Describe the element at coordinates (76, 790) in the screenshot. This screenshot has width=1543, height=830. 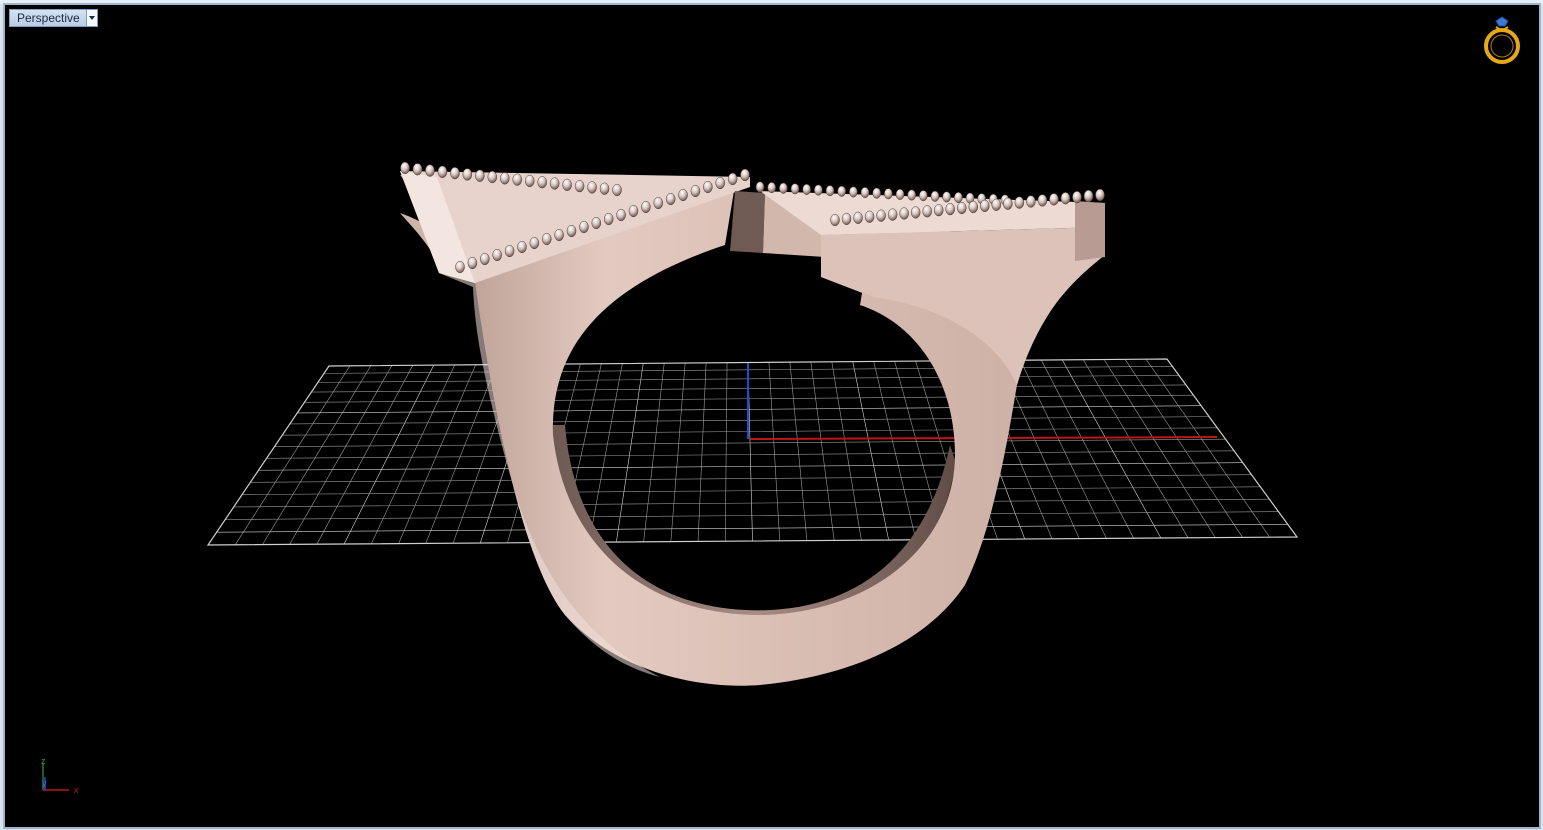
I see `axis-x-label: x` at that location.